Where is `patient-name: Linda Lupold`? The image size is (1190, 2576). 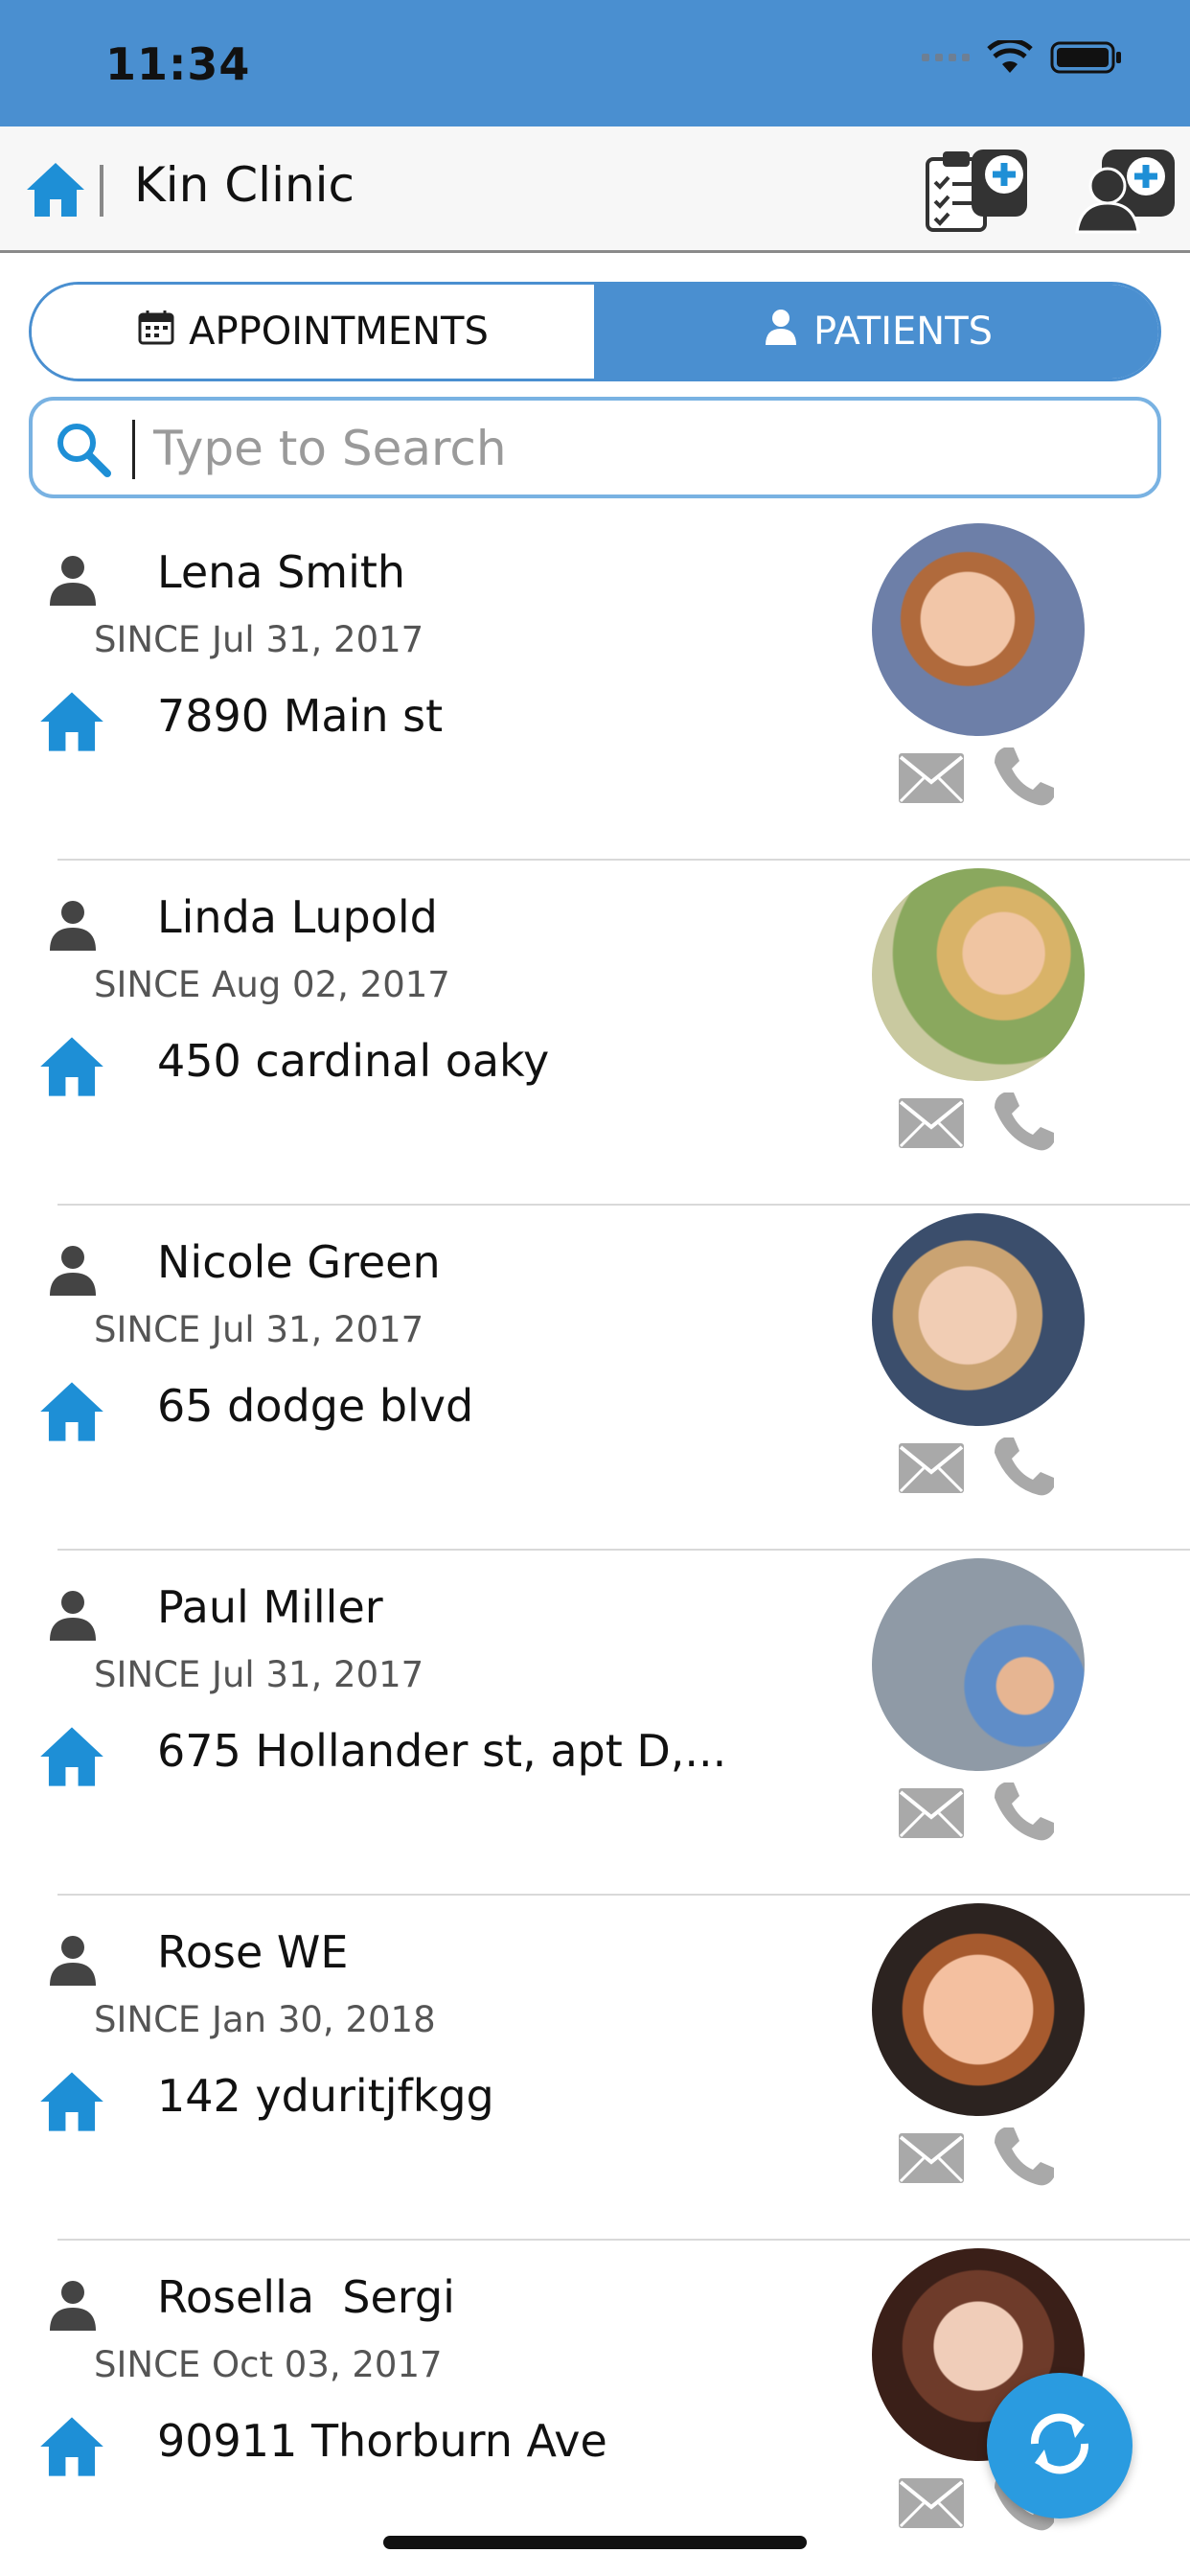
patient-name: Linda Lupold is located at coordinates (297, 917).